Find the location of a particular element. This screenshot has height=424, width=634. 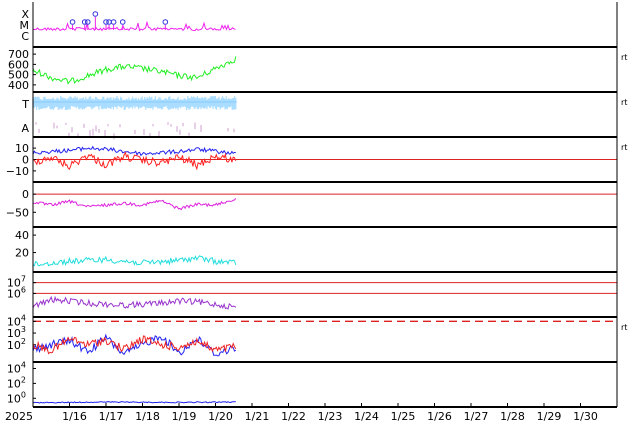

y-tick-exponent: 3 is located at coordinates (23, 329).